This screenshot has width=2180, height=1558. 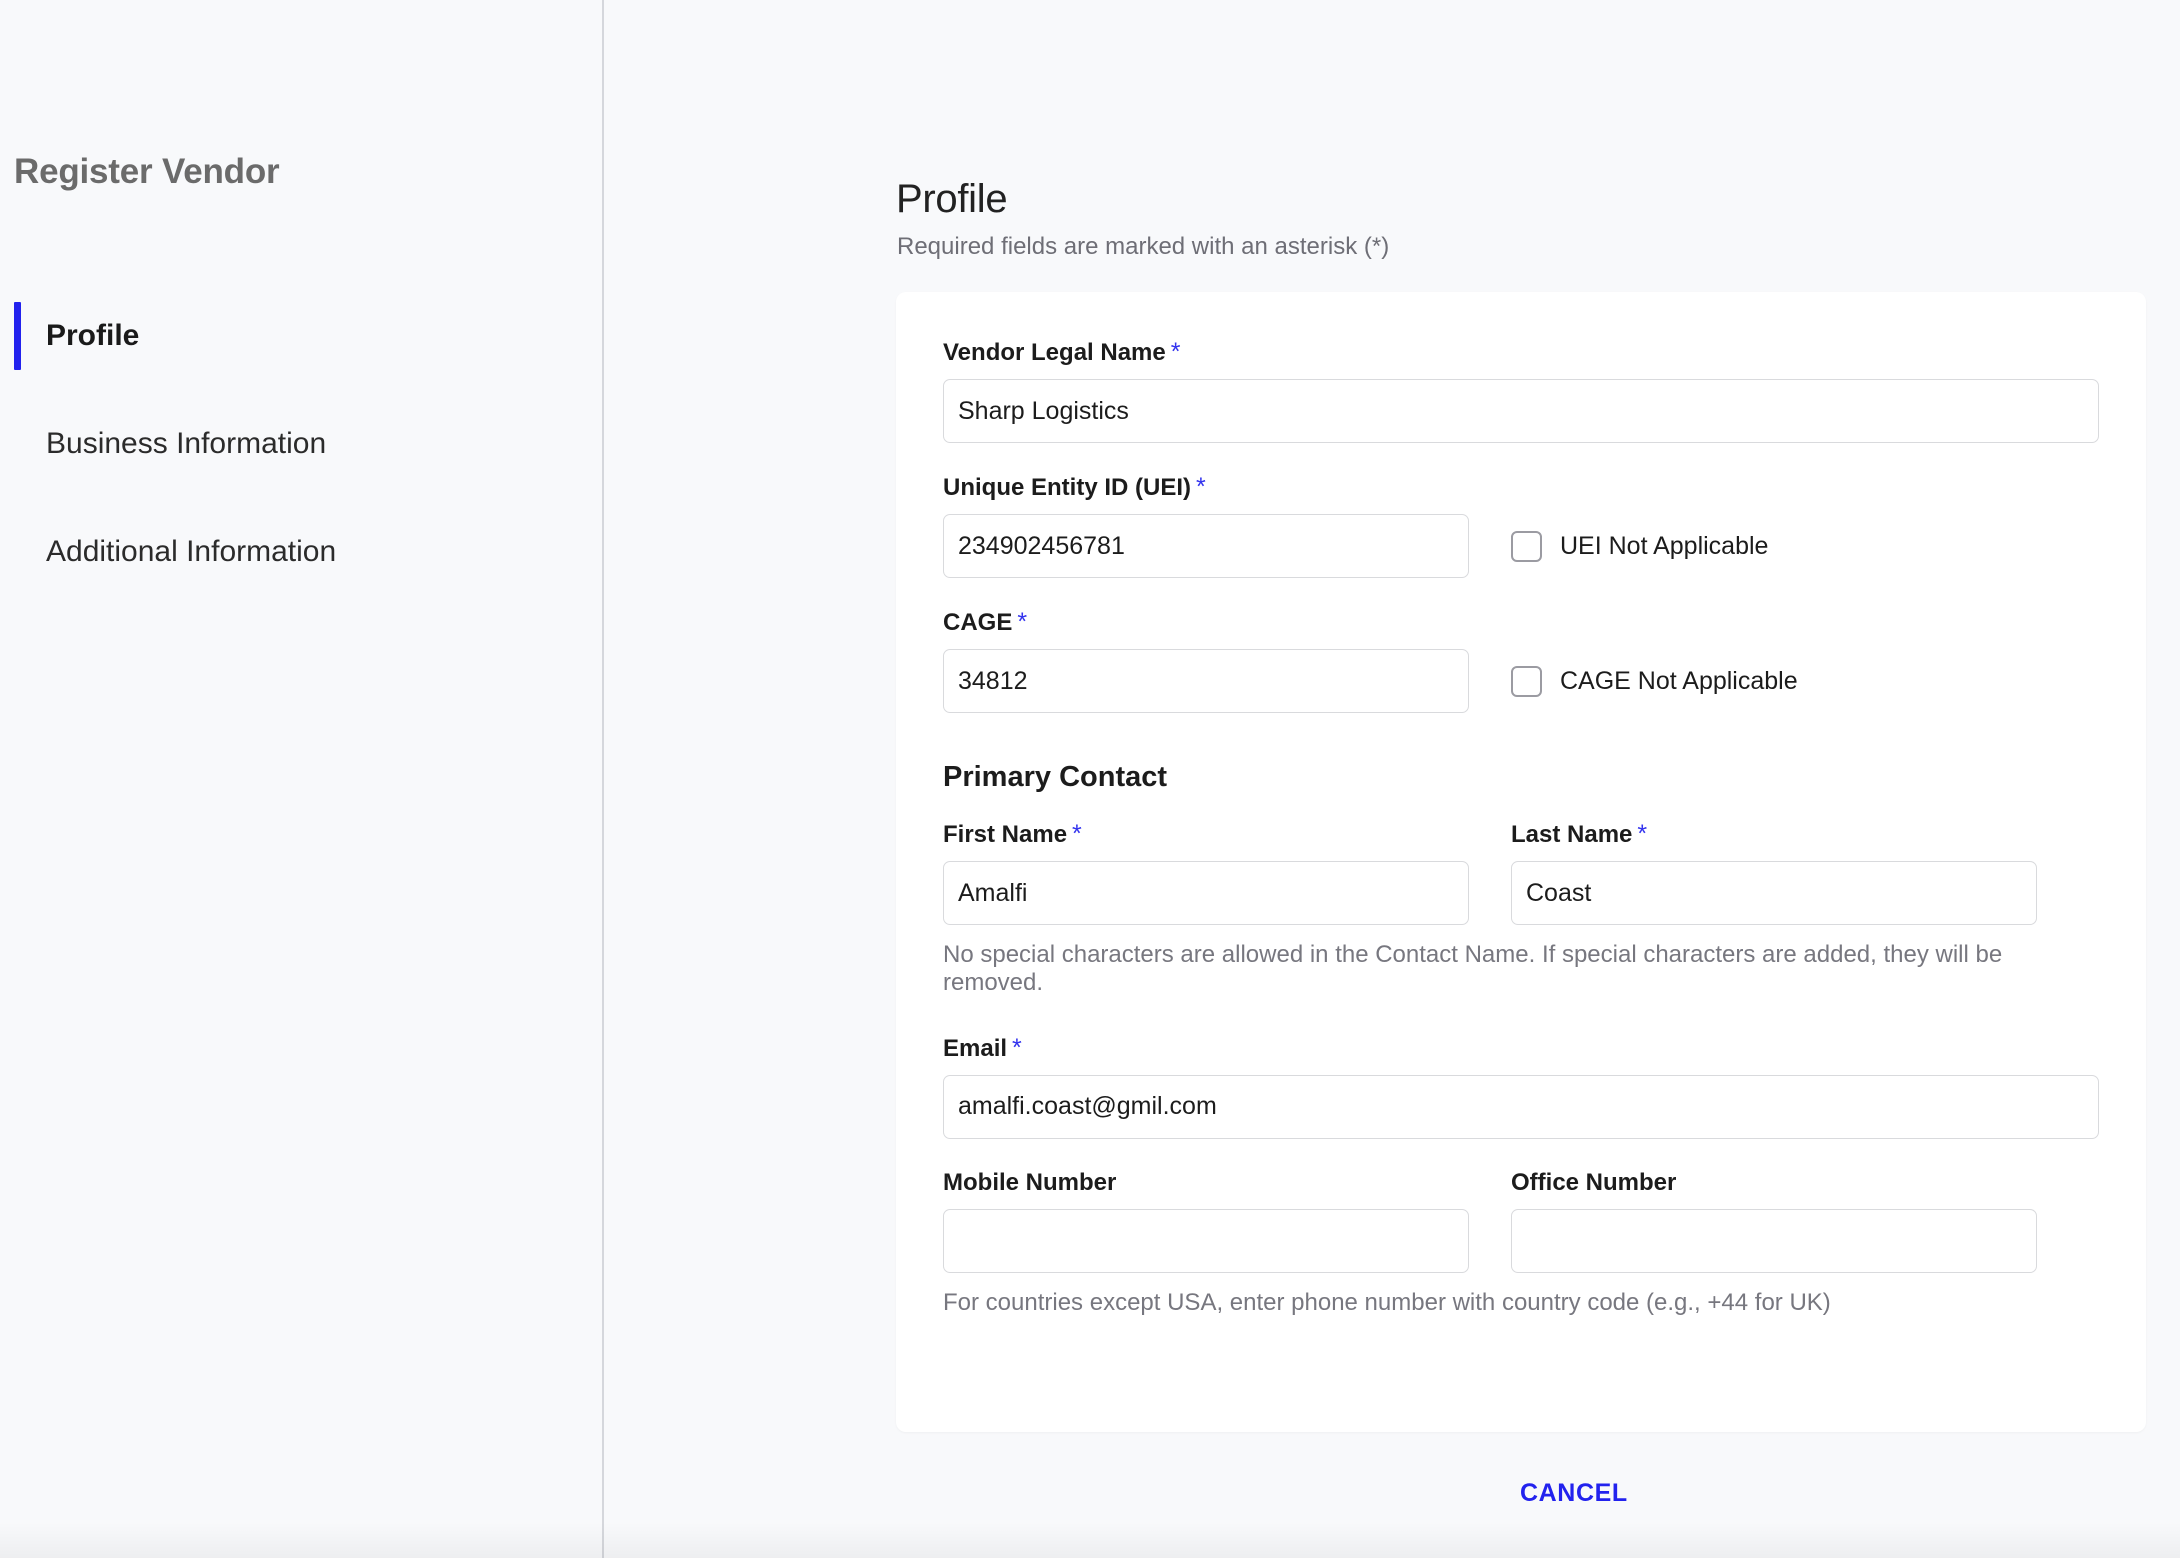 I want to click on primary-contact-heading: Primary Contact, so click(x=1055, y=777).